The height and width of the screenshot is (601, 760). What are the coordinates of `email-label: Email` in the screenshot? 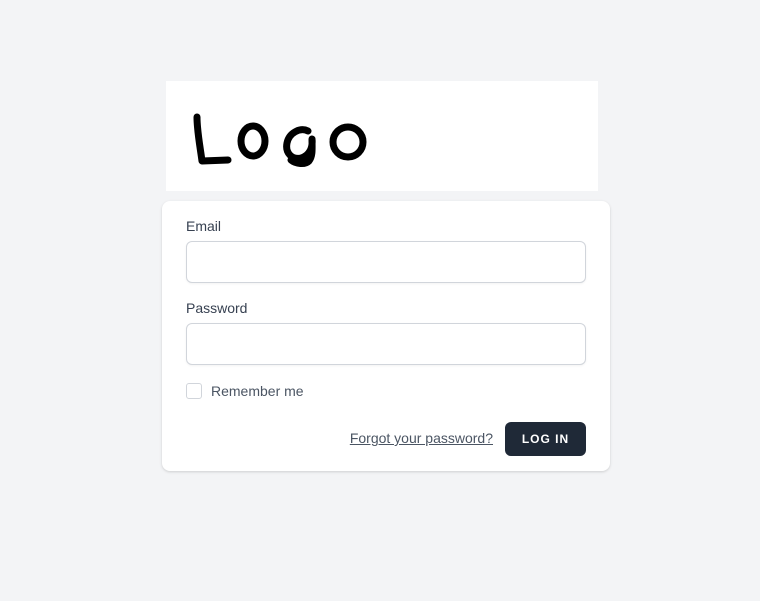 It's located at (204, 226).